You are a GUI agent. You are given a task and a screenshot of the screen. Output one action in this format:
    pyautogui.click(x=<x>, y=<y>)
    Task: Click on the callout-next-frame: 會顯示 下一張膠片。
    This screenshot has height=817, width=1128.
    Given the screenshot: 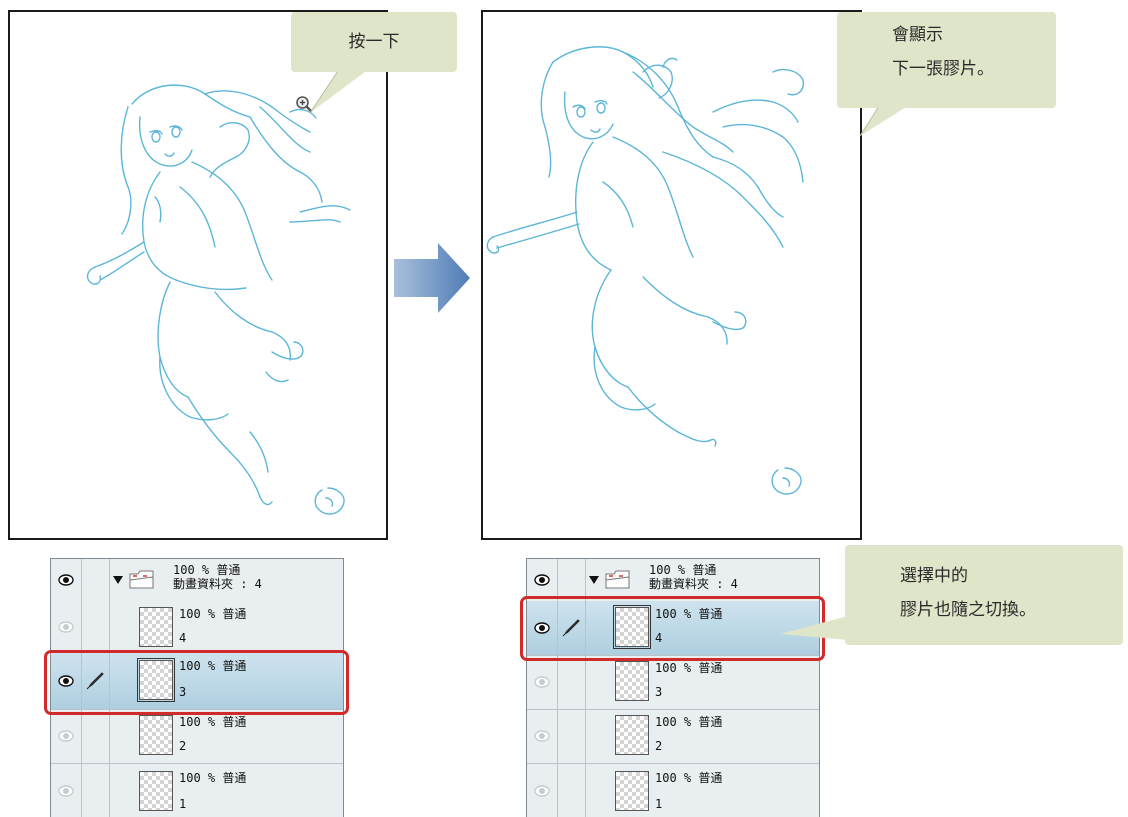 What is the action you would take?
    pyautogui.click(x=946, y=60)
    